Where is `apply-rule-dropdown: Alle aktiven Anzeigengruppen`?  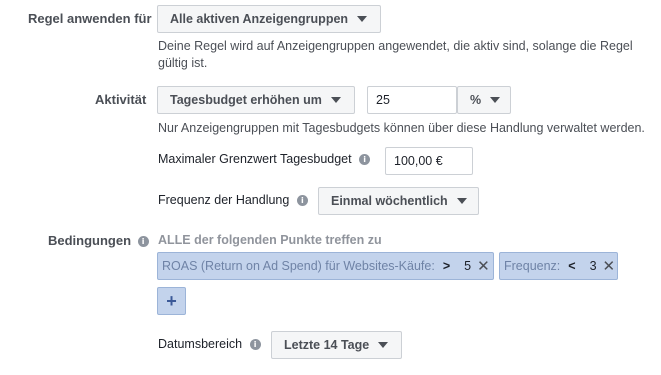
apply-rule-dropdown: Alle aktiven Anzeigengruppen is located at coordinates (269, 19).